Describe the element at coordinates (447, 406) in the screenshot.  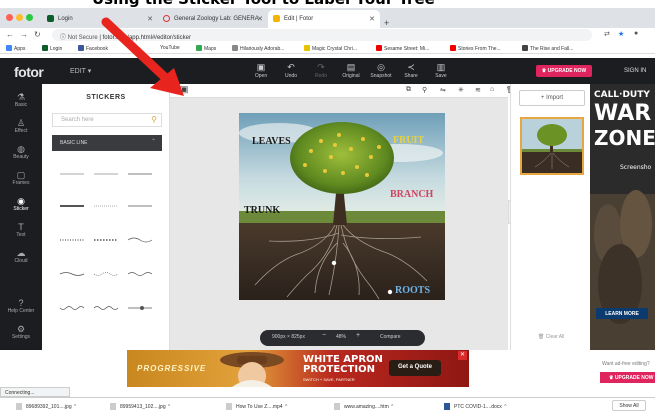
I see `word-file-icon` at that location.